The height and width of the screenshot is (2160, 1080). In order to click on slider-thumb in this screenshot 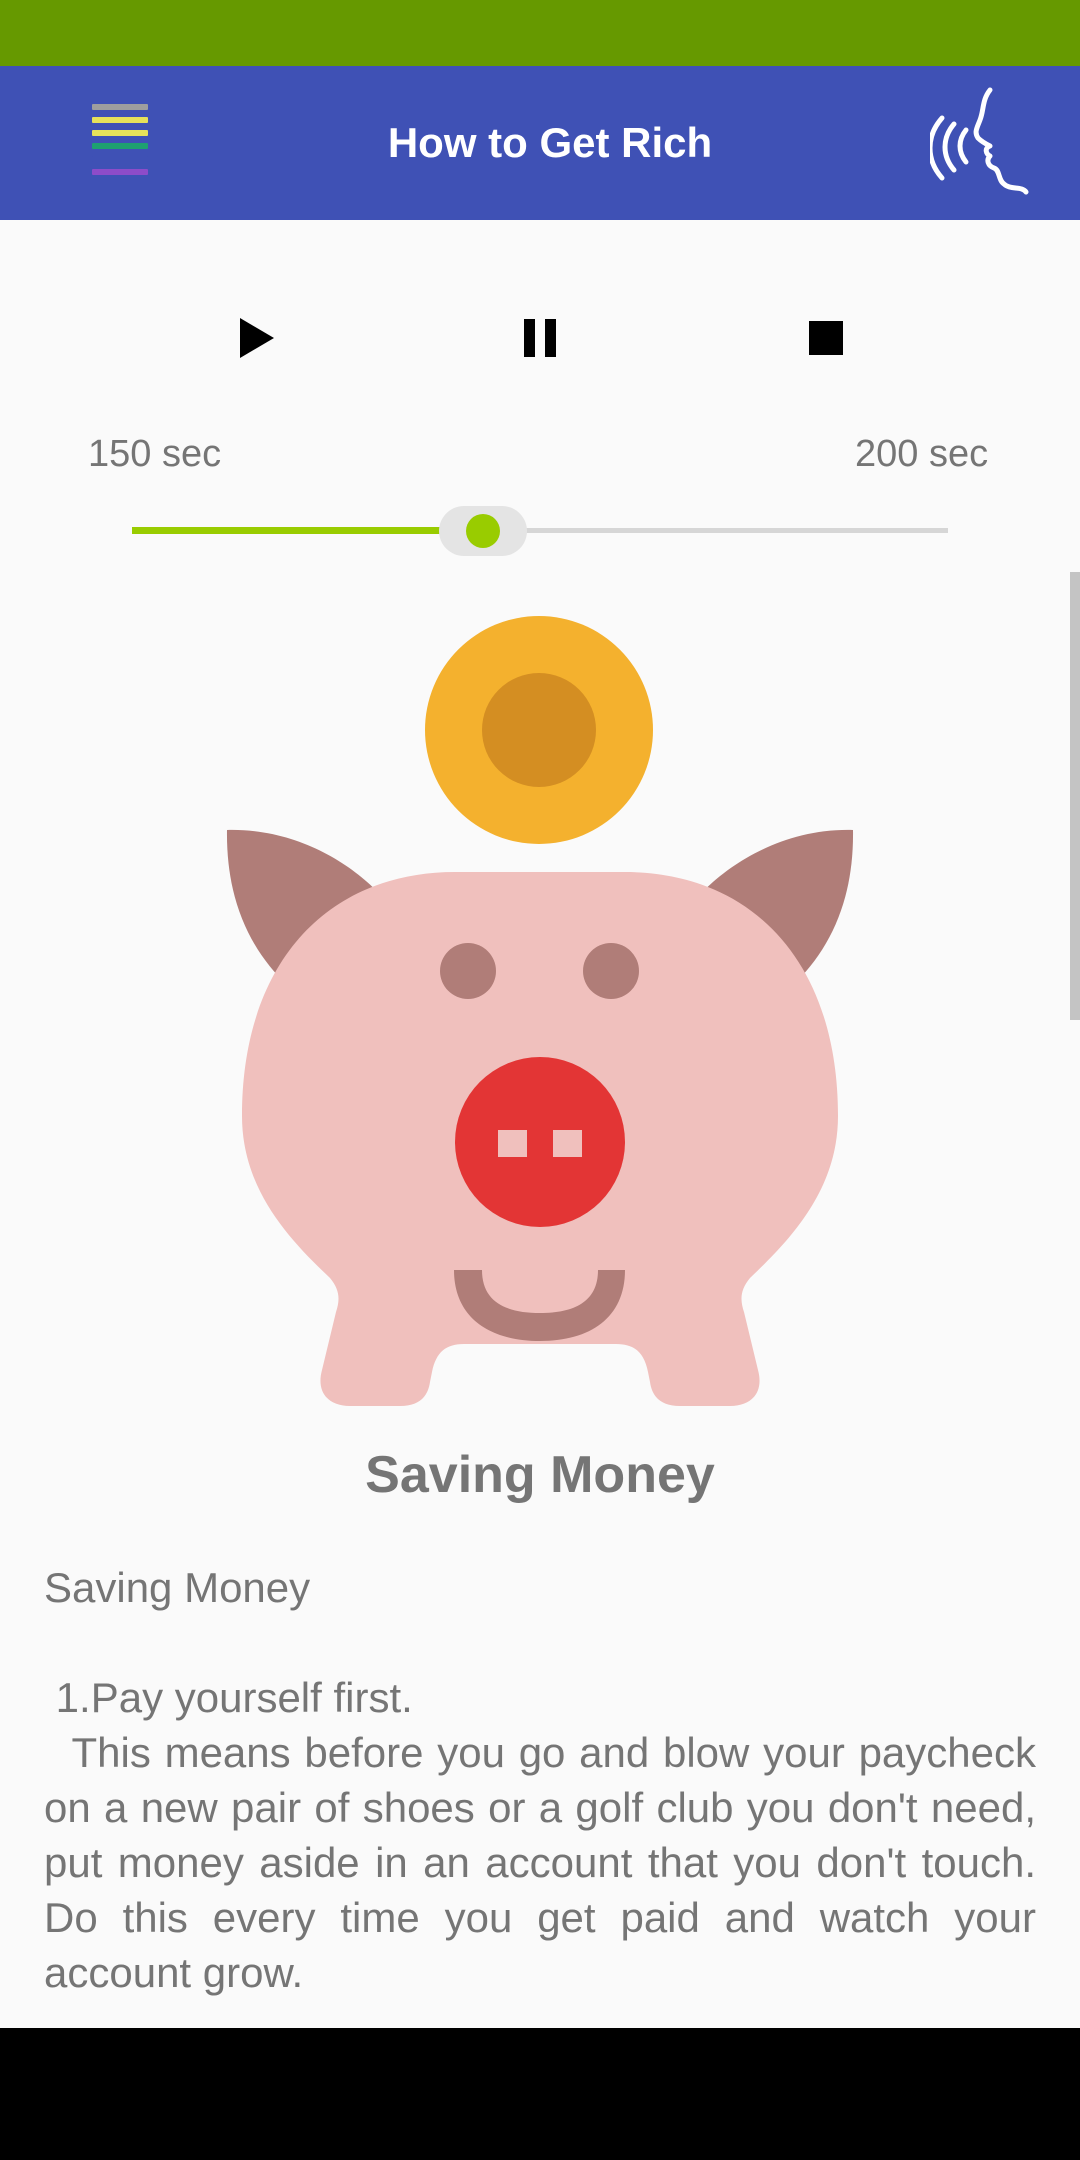, I will do `click(483, 531)`.